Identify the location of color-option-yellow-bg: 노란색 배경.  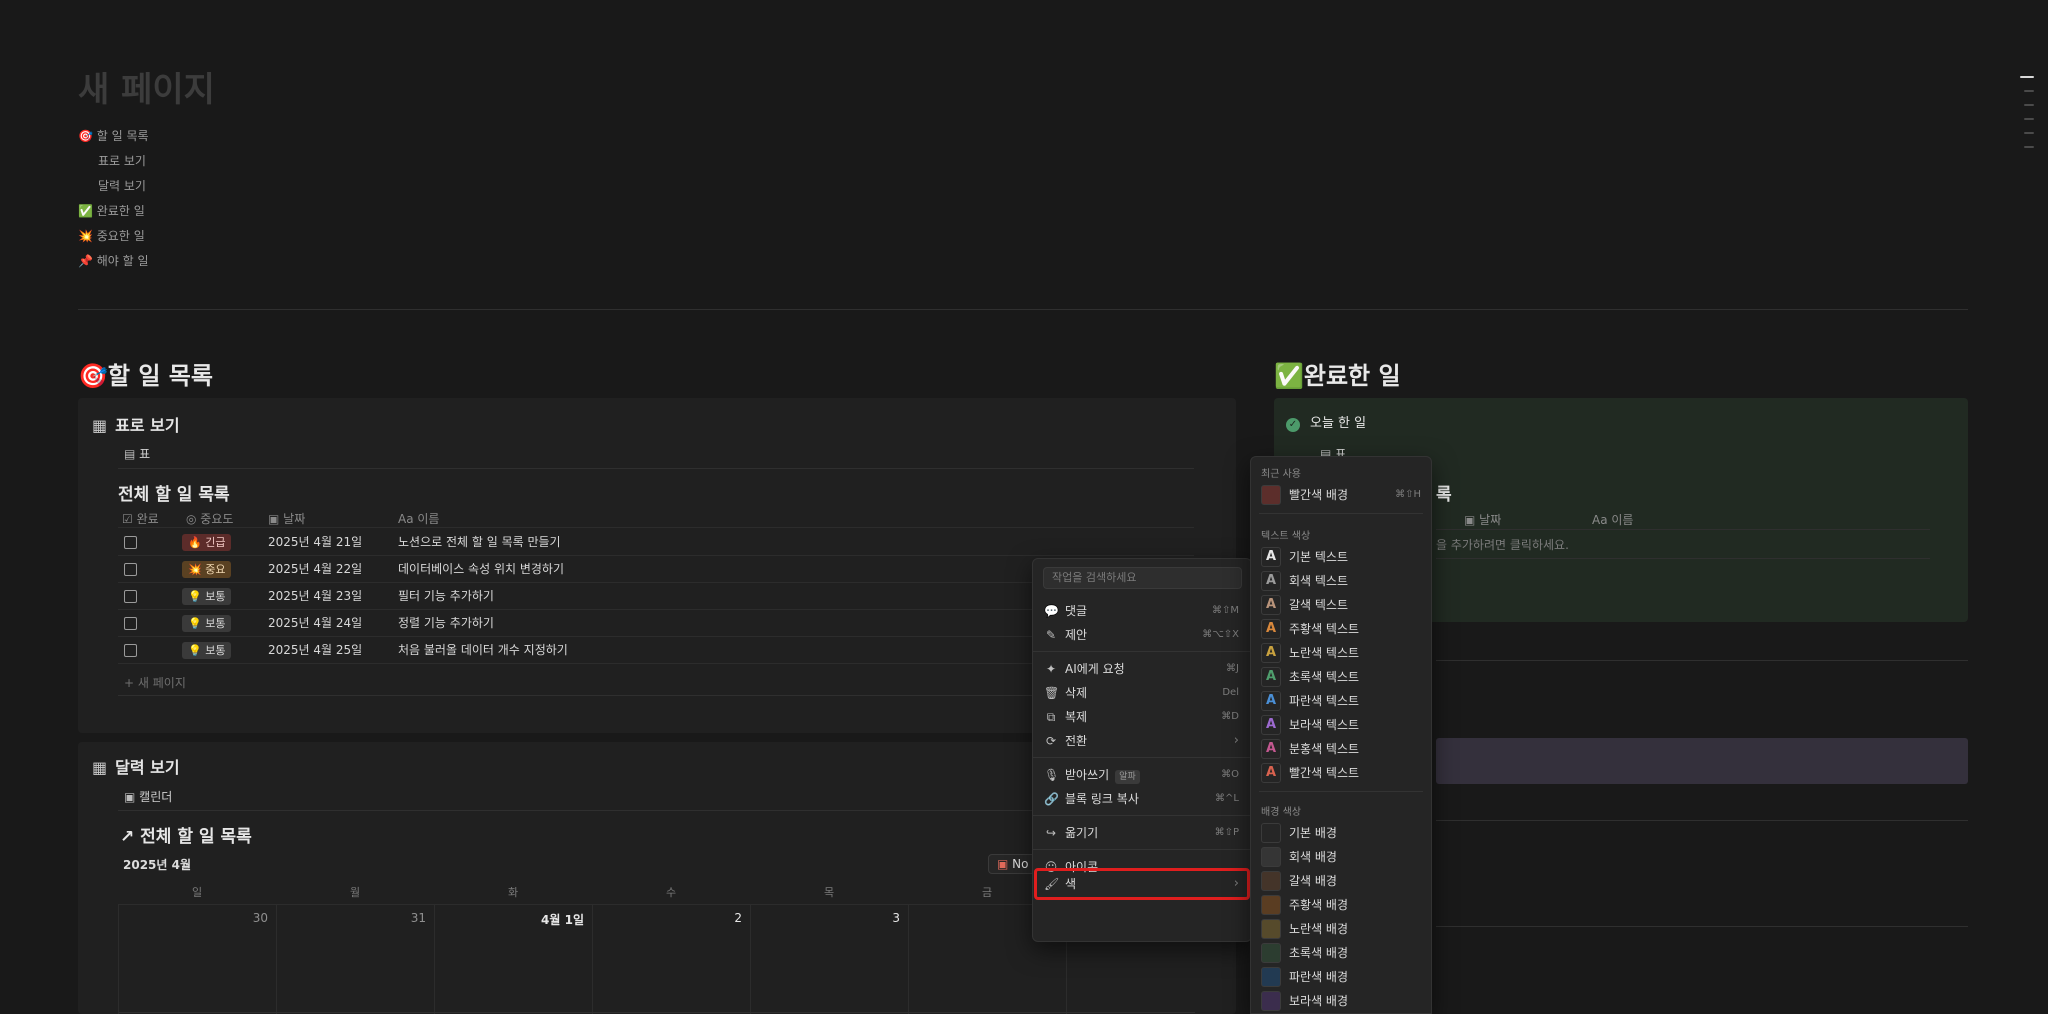
(1341, 929).